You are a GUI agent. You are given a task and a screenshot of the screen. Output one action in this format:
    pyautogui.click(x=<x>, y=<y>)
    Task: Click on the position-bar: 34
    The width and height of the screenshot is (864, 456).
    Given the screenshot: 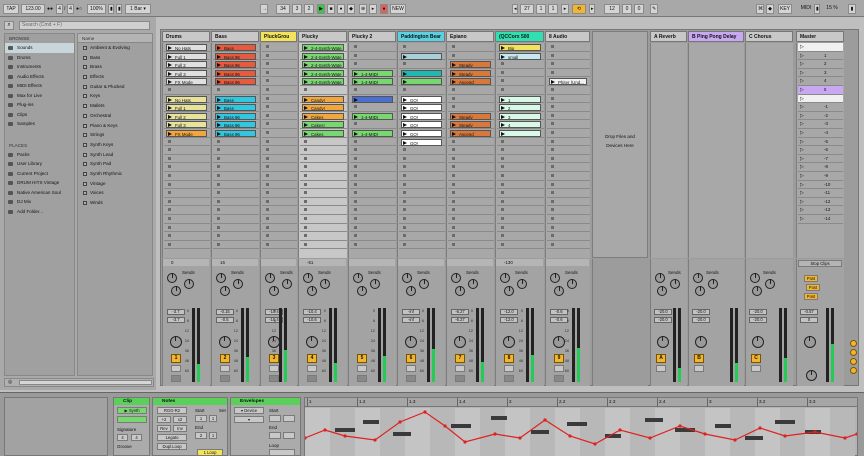 What is the action you would take?
    pyautogui.click(x=283, y=9)
    